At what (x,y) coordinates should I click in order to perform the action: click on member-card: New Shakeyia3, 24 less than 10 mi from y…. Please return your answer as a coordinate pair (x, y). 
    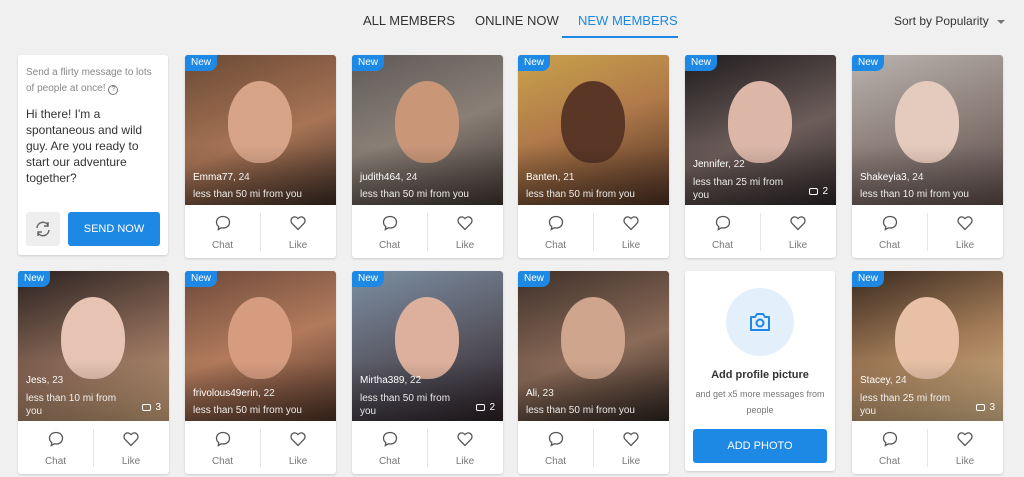
    Looking at the image, I should click on (927, 156).